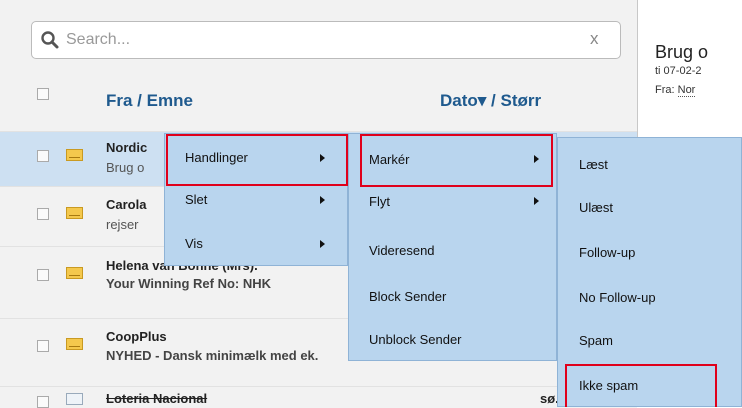  I want to click on message-subject: Brug o, so click(125, 167).